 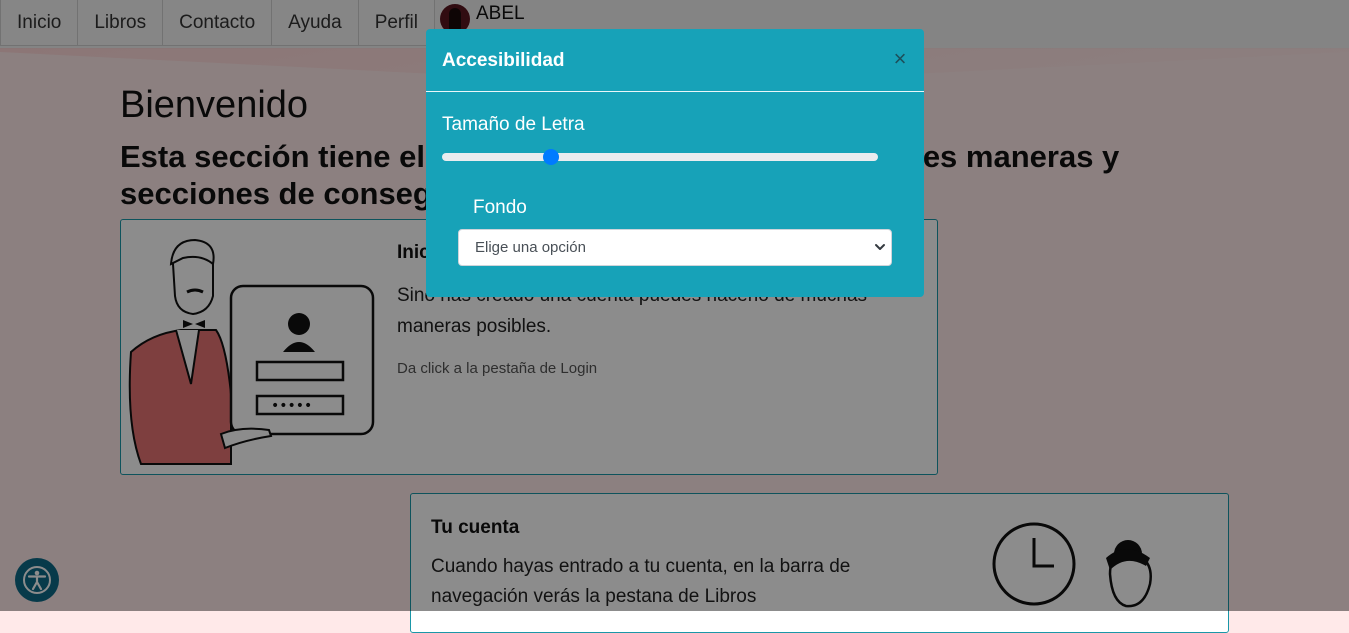 I want to click on background-label: Fondo, so click(x=500, y=207).